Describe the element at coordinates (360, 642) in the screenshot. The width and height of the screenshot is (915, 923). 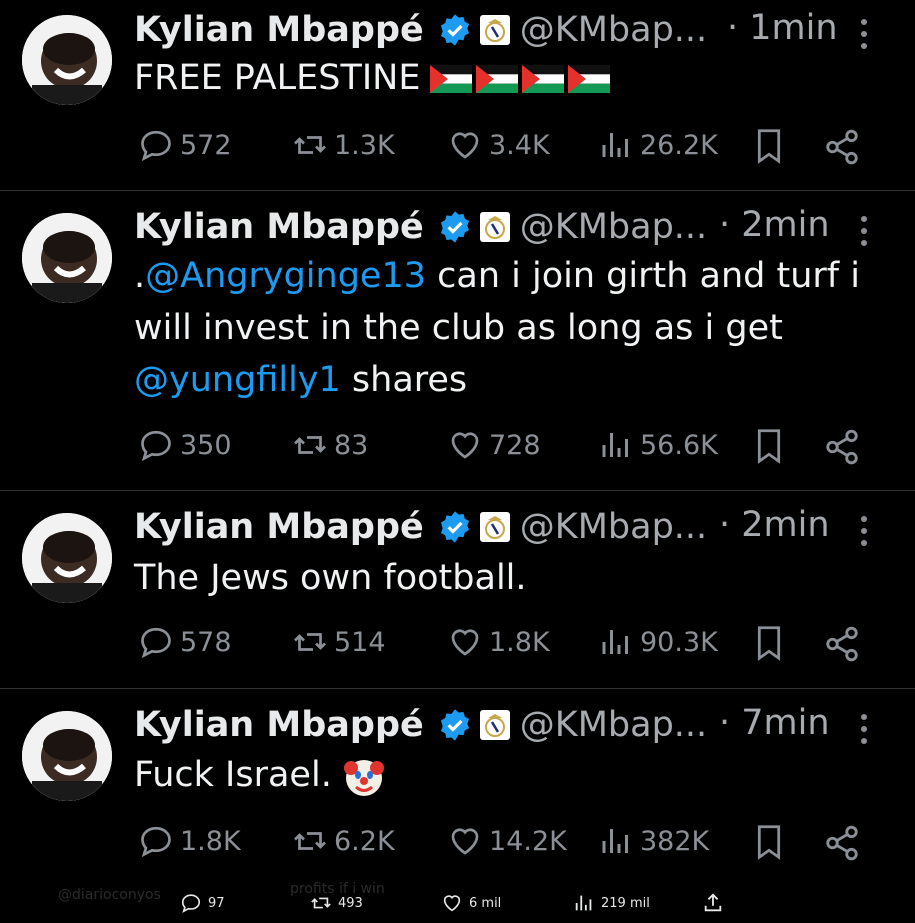
I see `repost-count: 514` at that location.